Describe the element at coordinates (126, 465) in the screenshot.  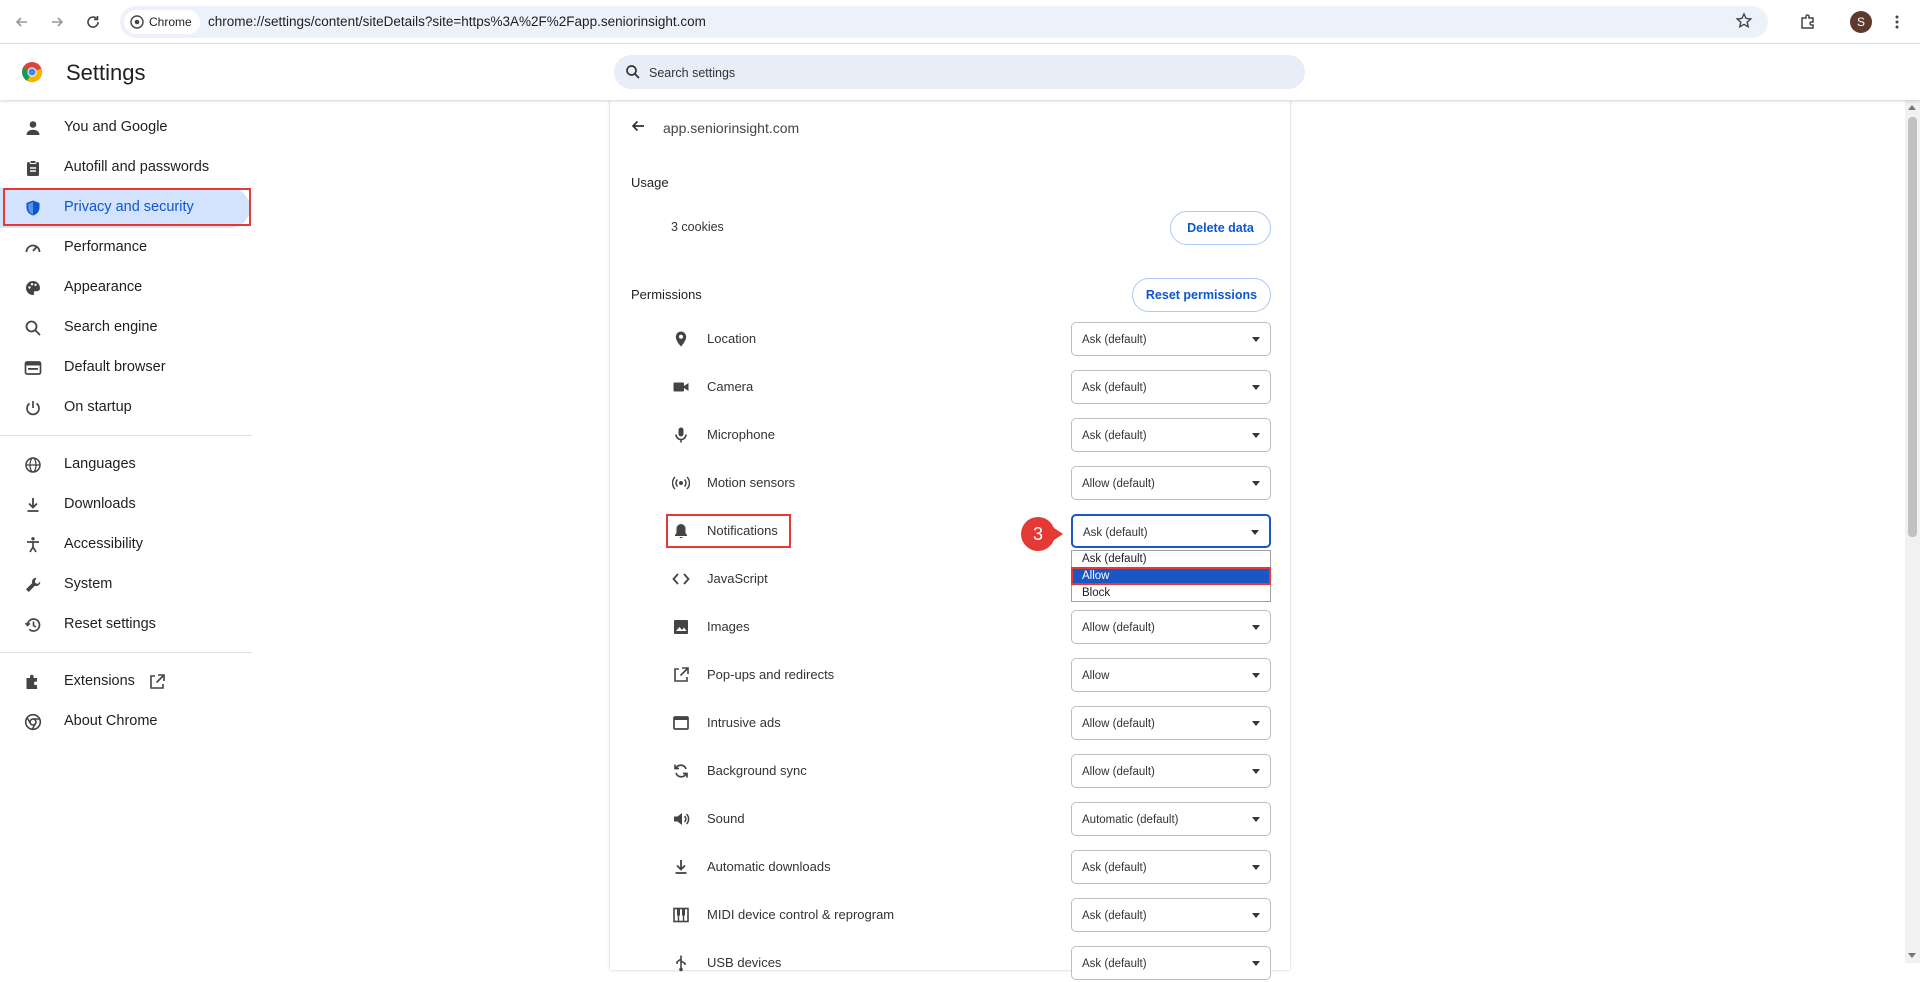
I see `sidebar-item-languages: Languages` at that location.